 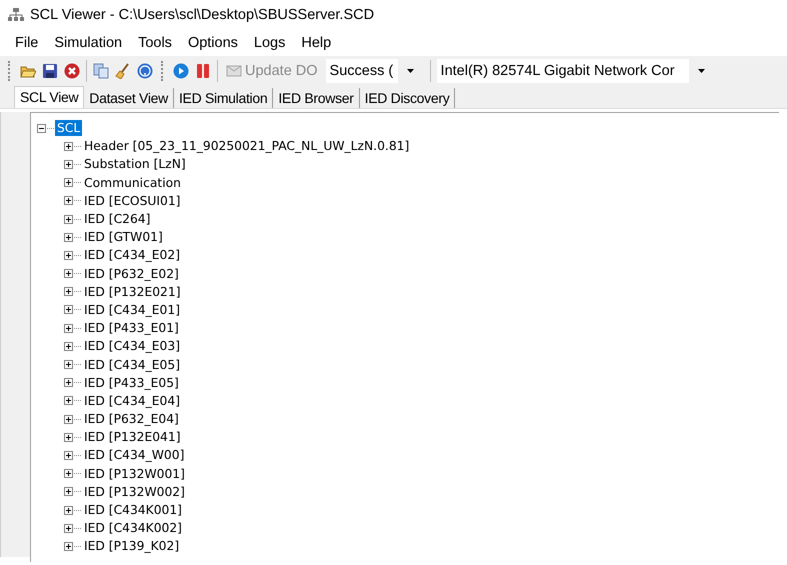 I want to click on menu-item: File, so click(x=26, y=43).